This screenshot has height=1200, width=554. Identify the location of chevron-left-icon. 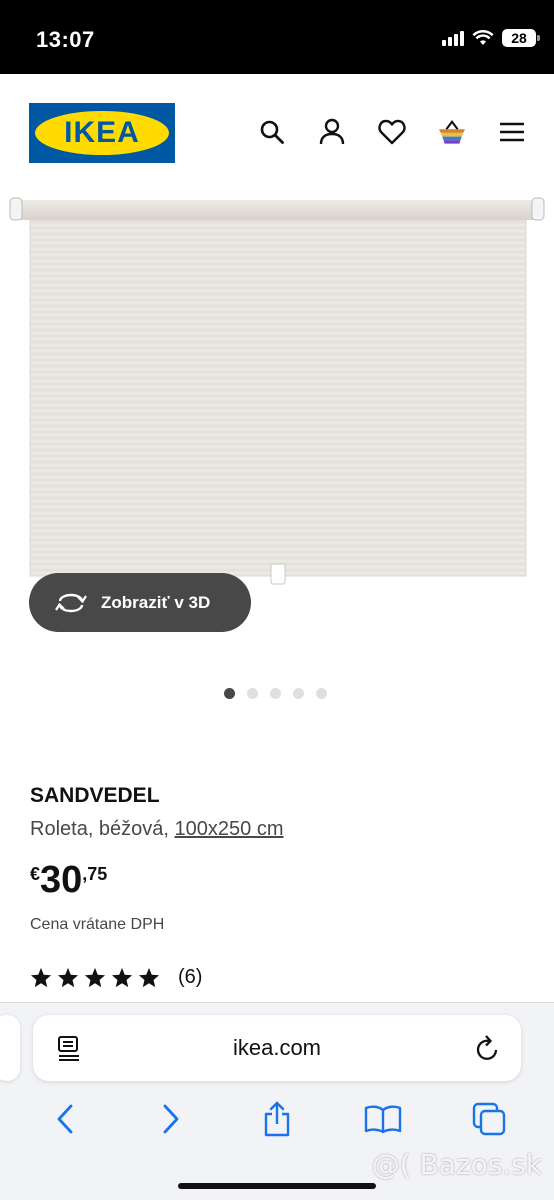
(65, 1119).